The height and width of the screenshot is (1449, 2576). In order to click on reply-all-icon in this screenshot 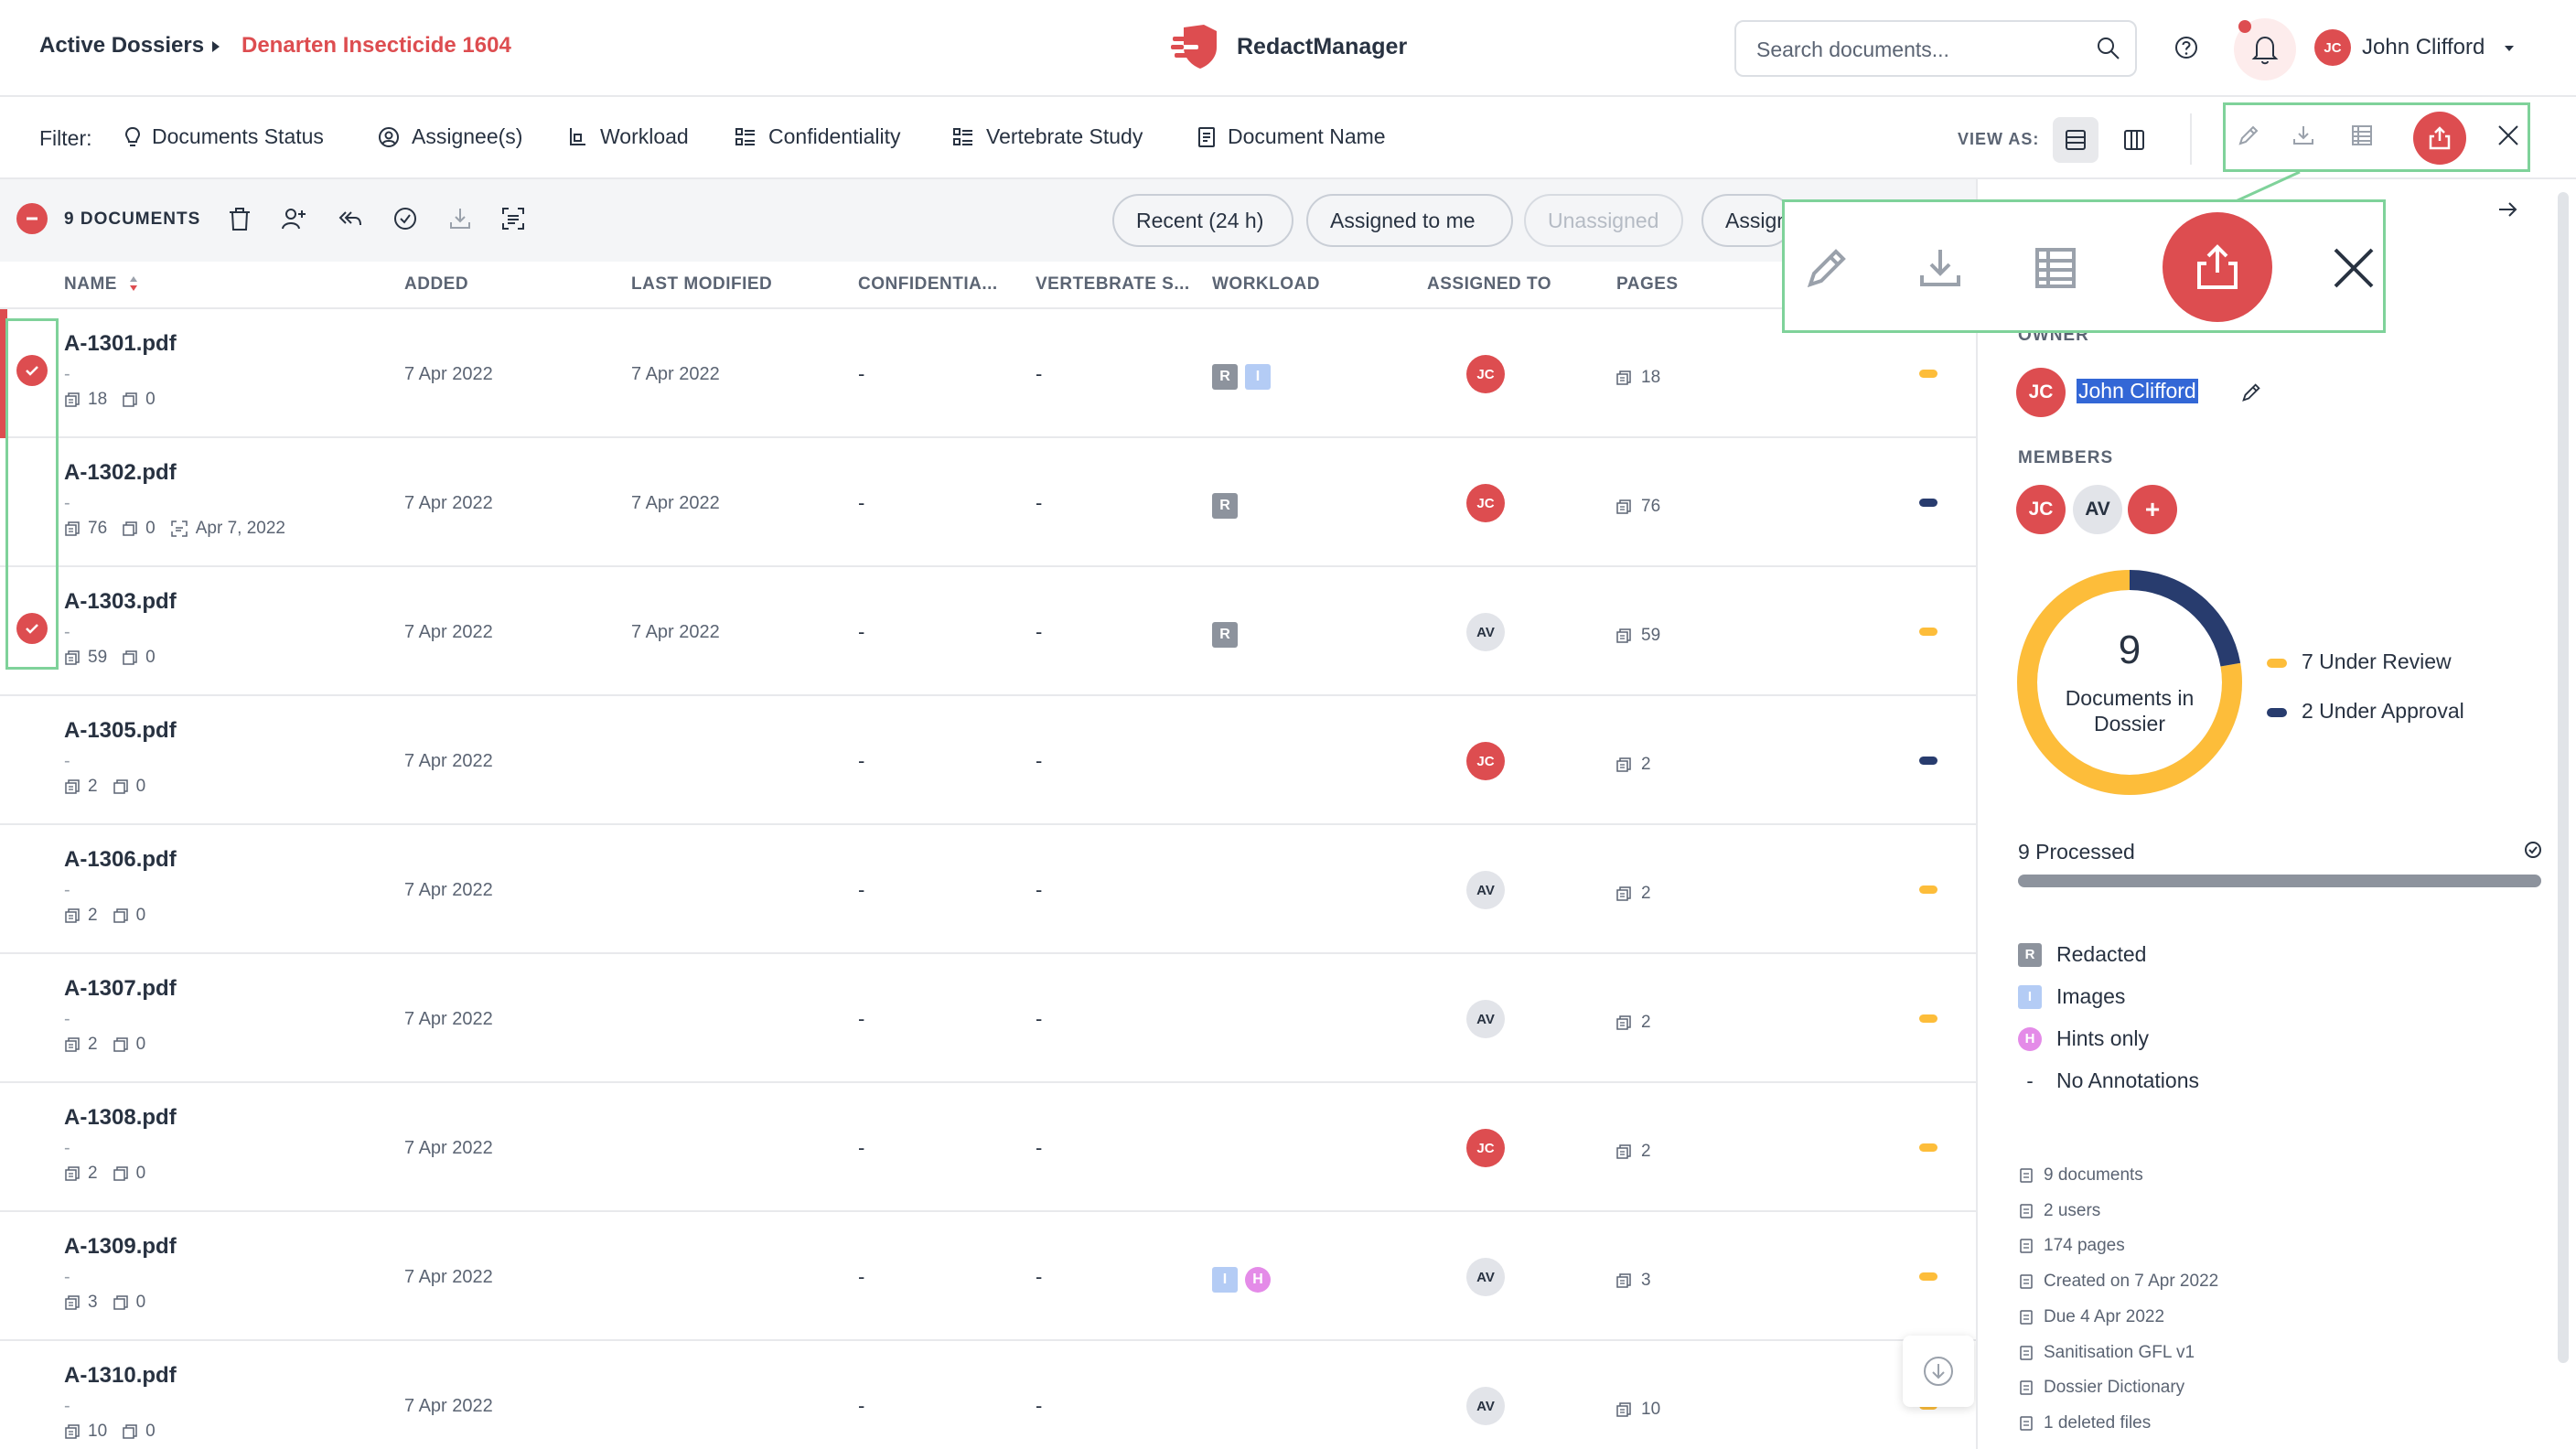, I will do `click(350, 218)`.